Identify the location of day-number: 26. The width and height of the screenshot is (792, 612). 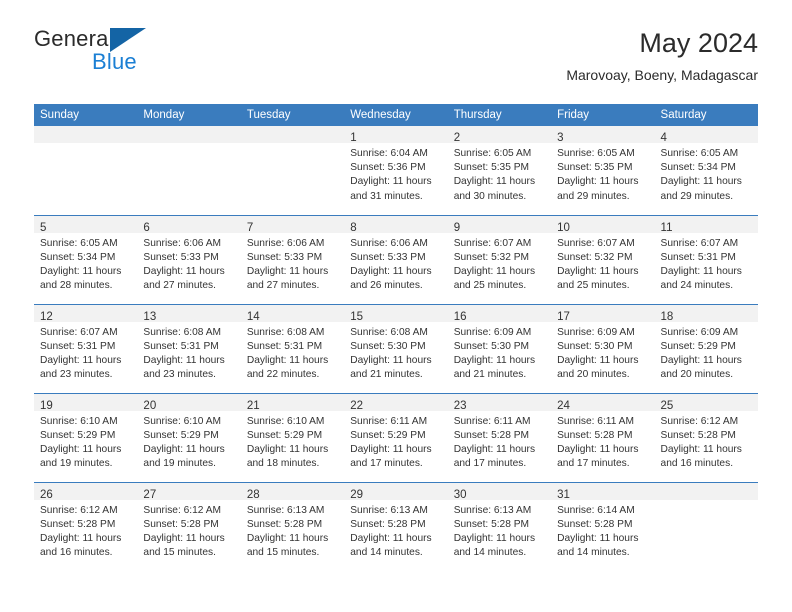
(46, 494).